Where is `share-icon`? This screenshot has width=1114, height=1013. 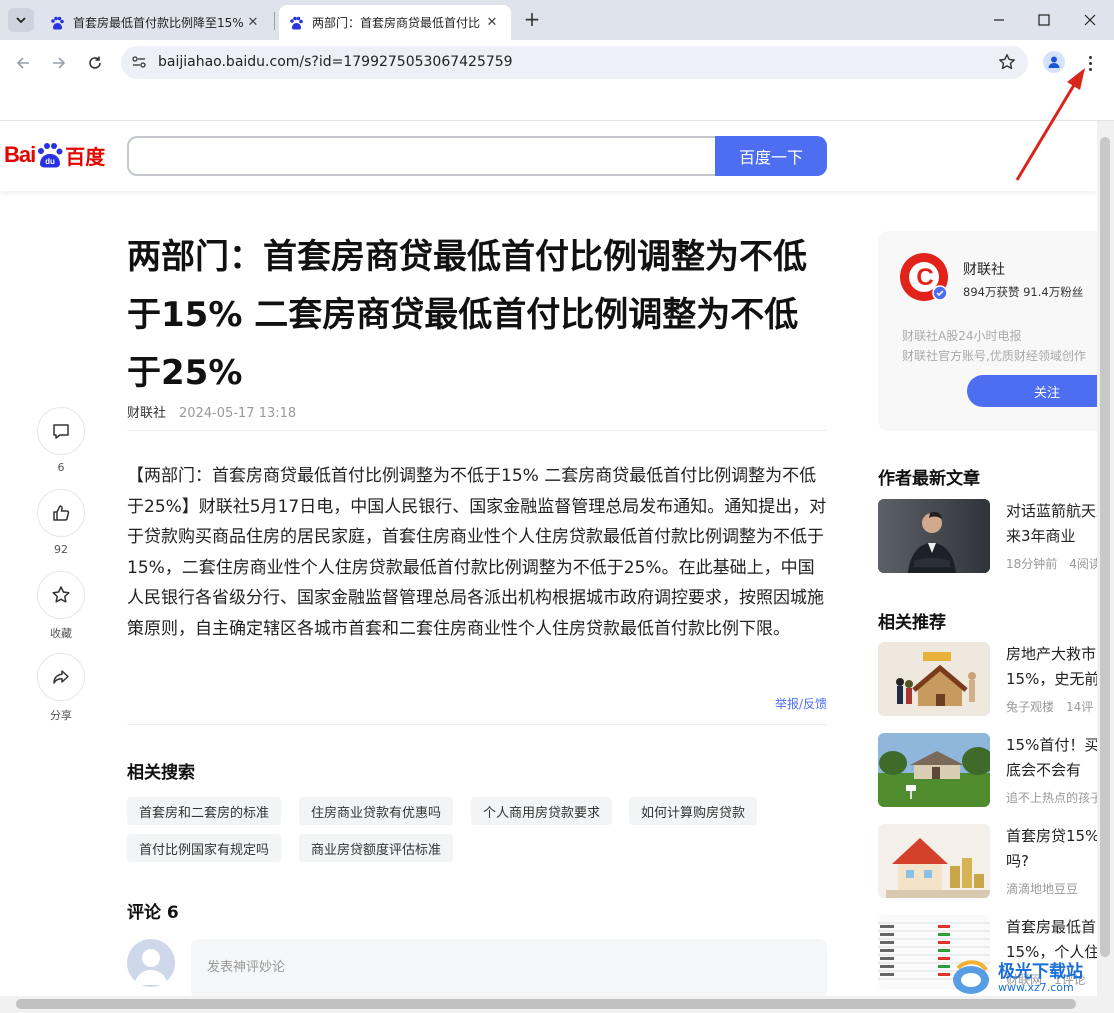 share-icon is located at coordinates (61, 677).